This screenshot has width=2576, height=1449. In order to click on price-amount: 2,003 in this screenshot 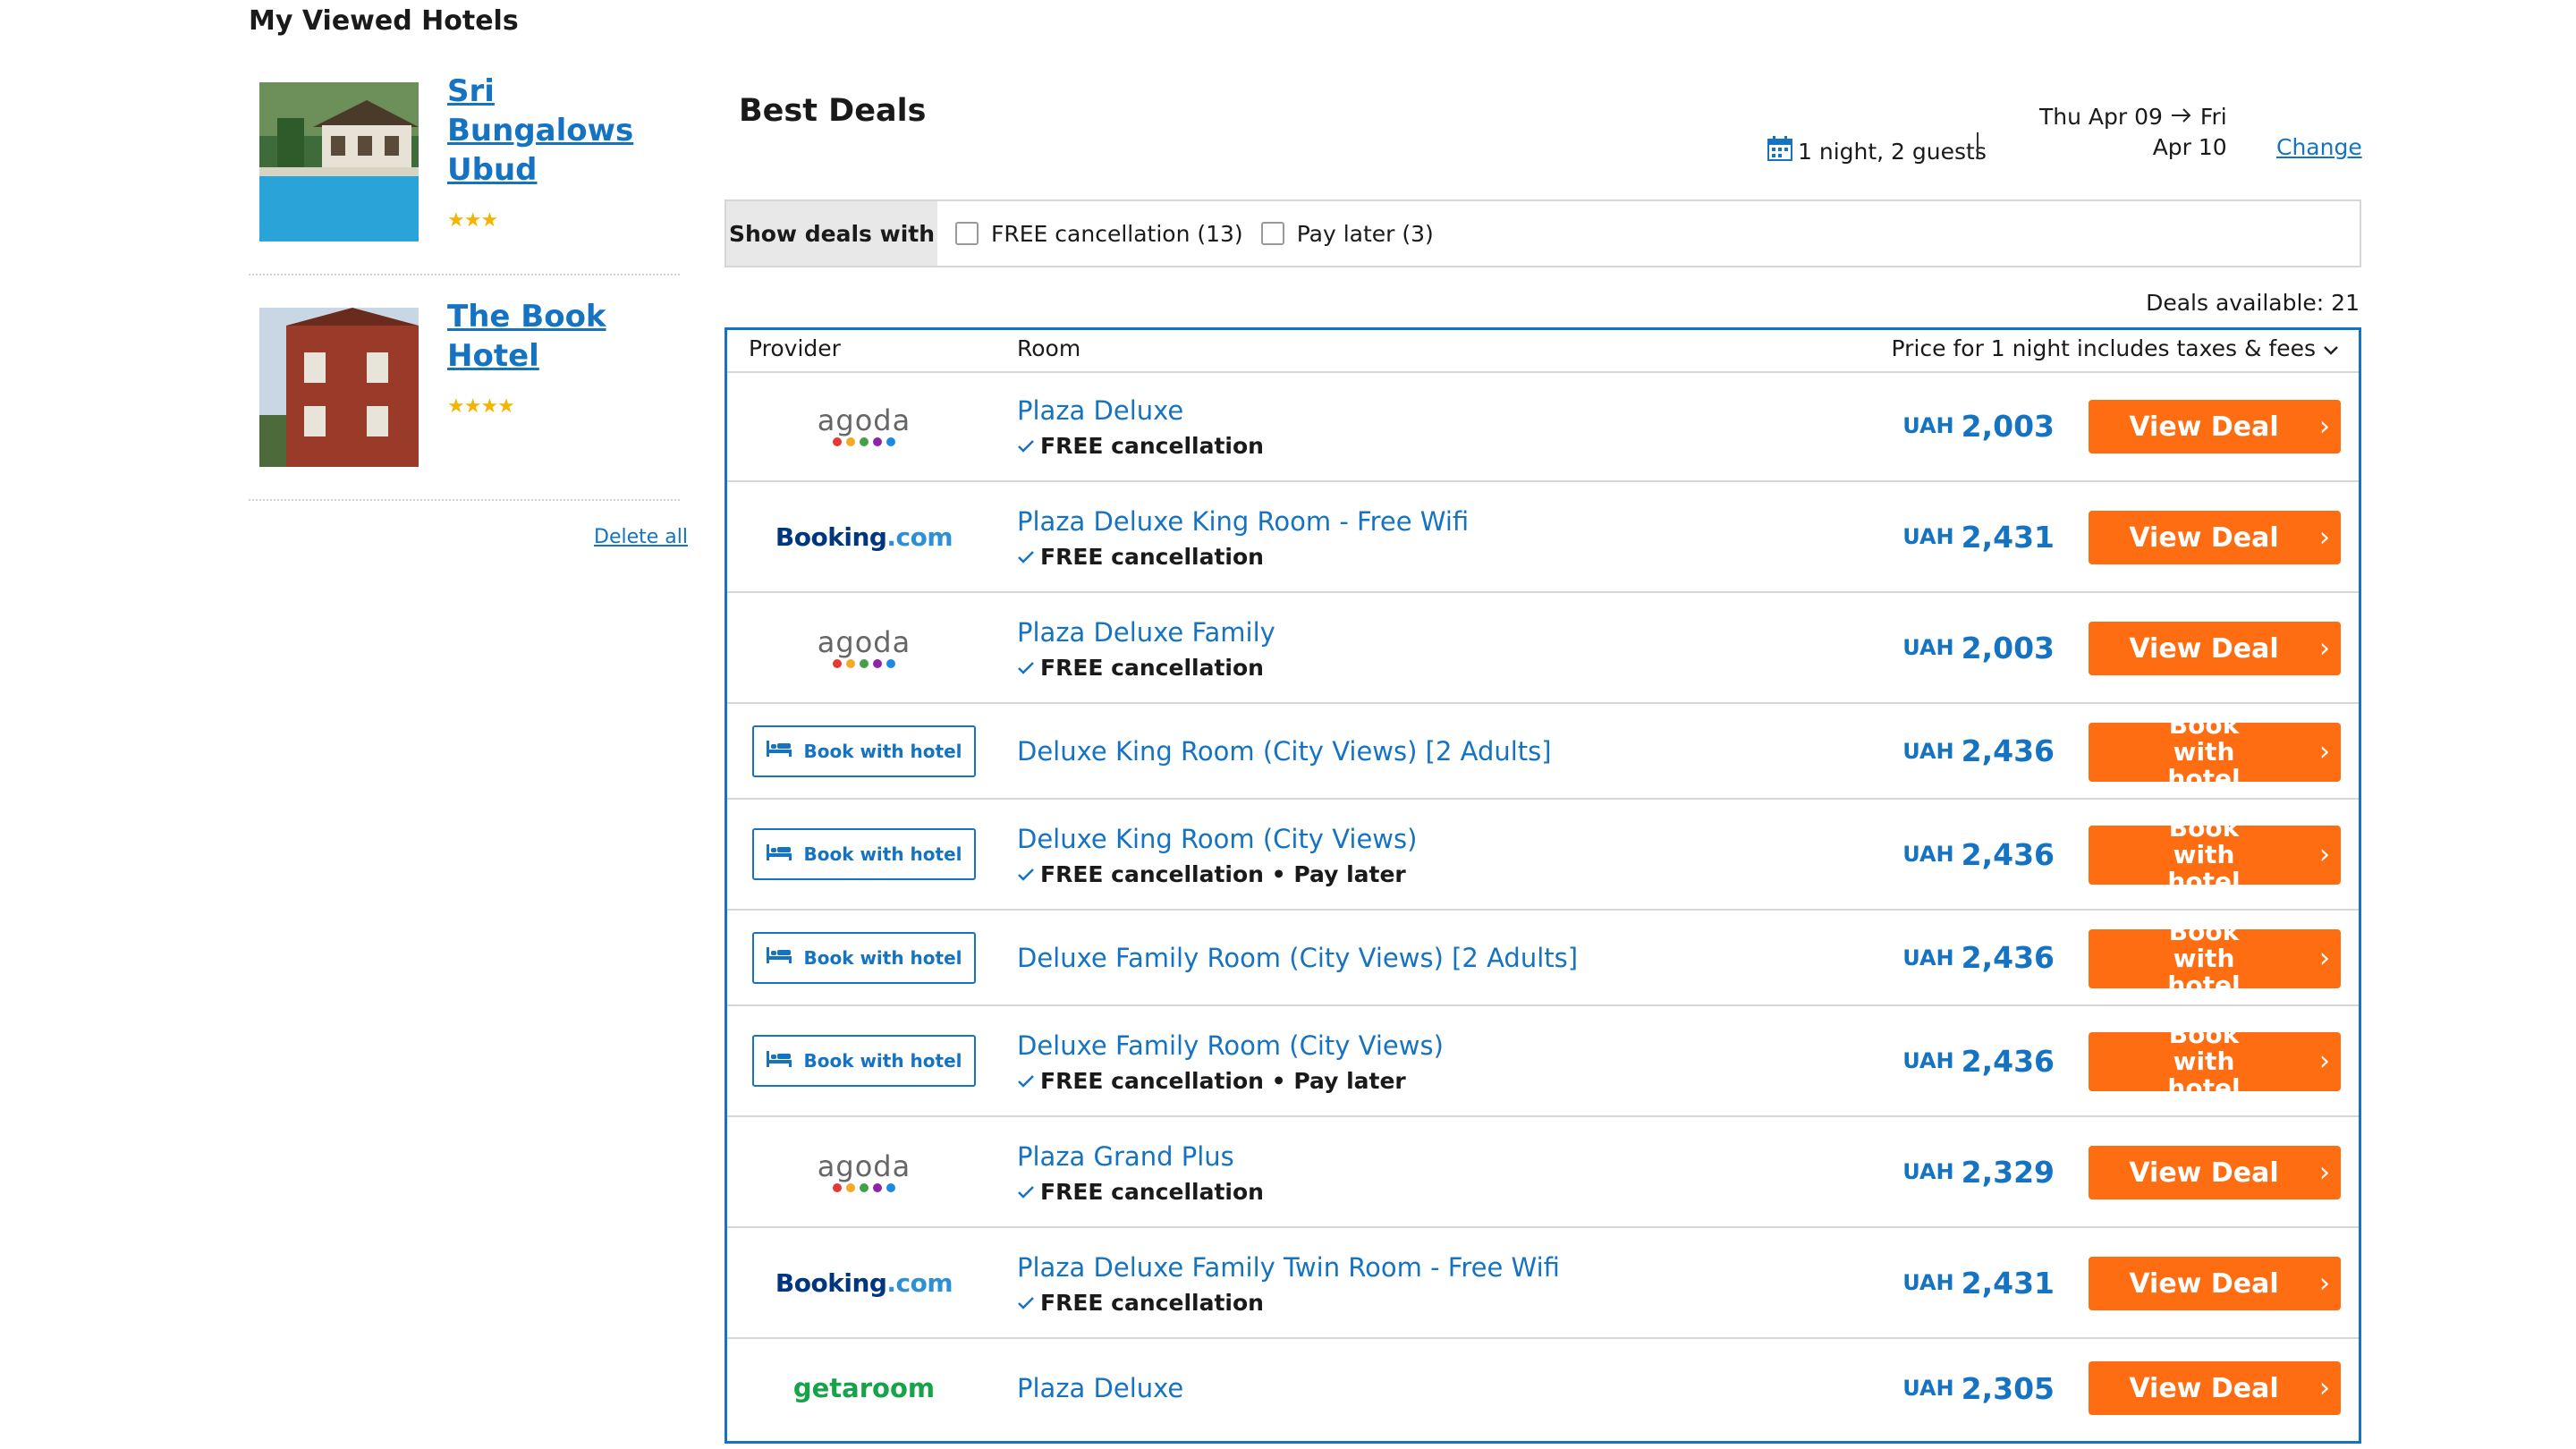, I will do `click(2008, 426)`.